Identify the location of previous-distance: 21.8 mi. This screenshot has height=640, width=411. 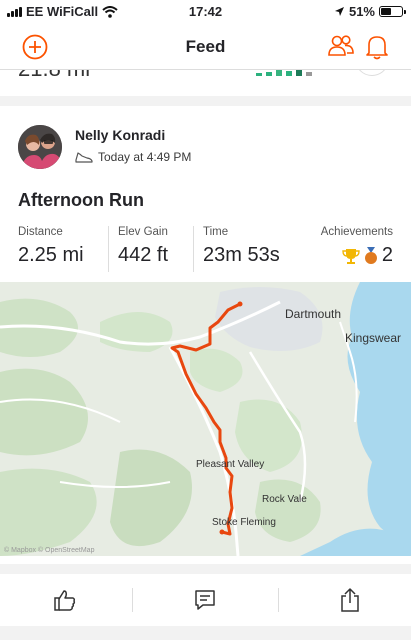
(54, 76).